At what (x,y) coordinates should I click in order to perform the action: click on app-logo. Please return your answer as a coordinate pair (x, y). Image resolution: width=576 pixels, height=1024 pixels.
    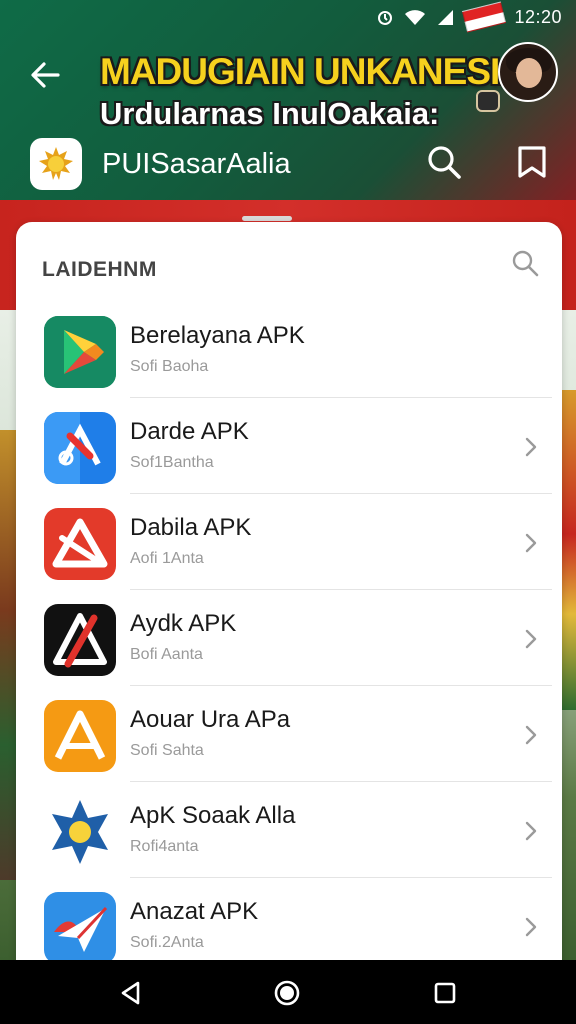
    Looking at the image, I should click on (56, 164).